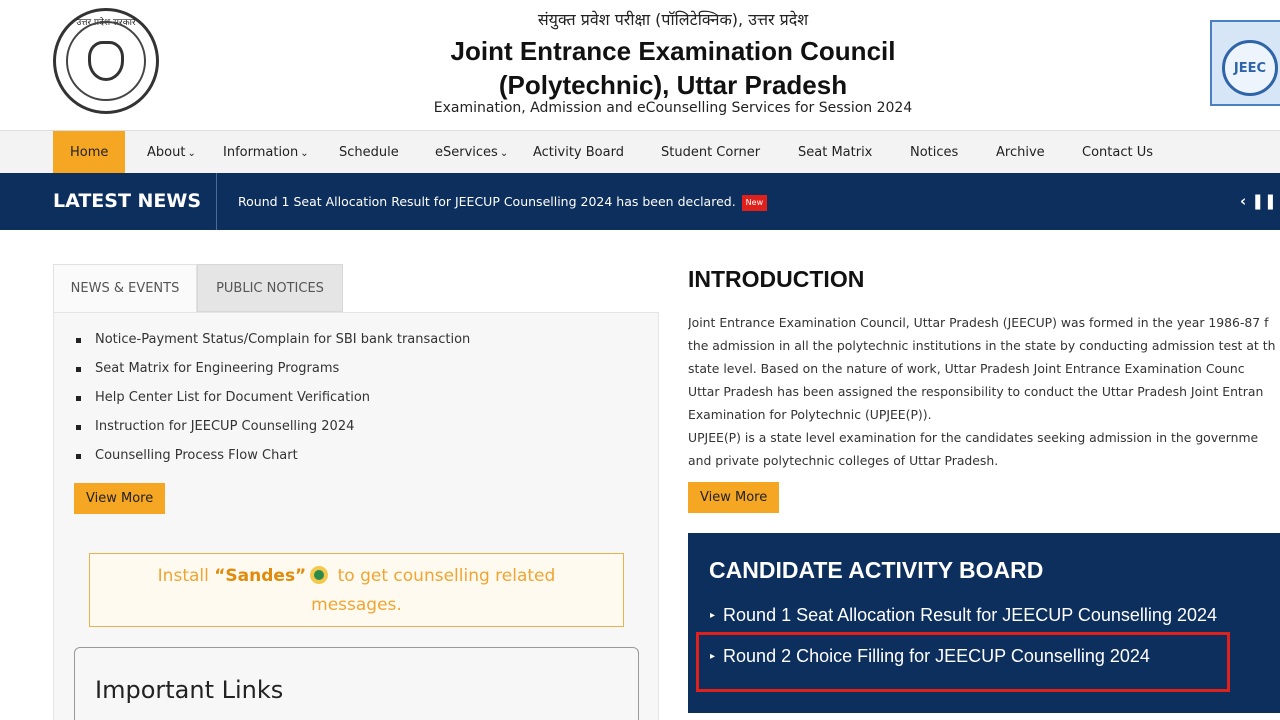 The height and width of the screenshot is (720, 1280). I want to click on jeecup-logo: JEEC, so click(1245, 63).